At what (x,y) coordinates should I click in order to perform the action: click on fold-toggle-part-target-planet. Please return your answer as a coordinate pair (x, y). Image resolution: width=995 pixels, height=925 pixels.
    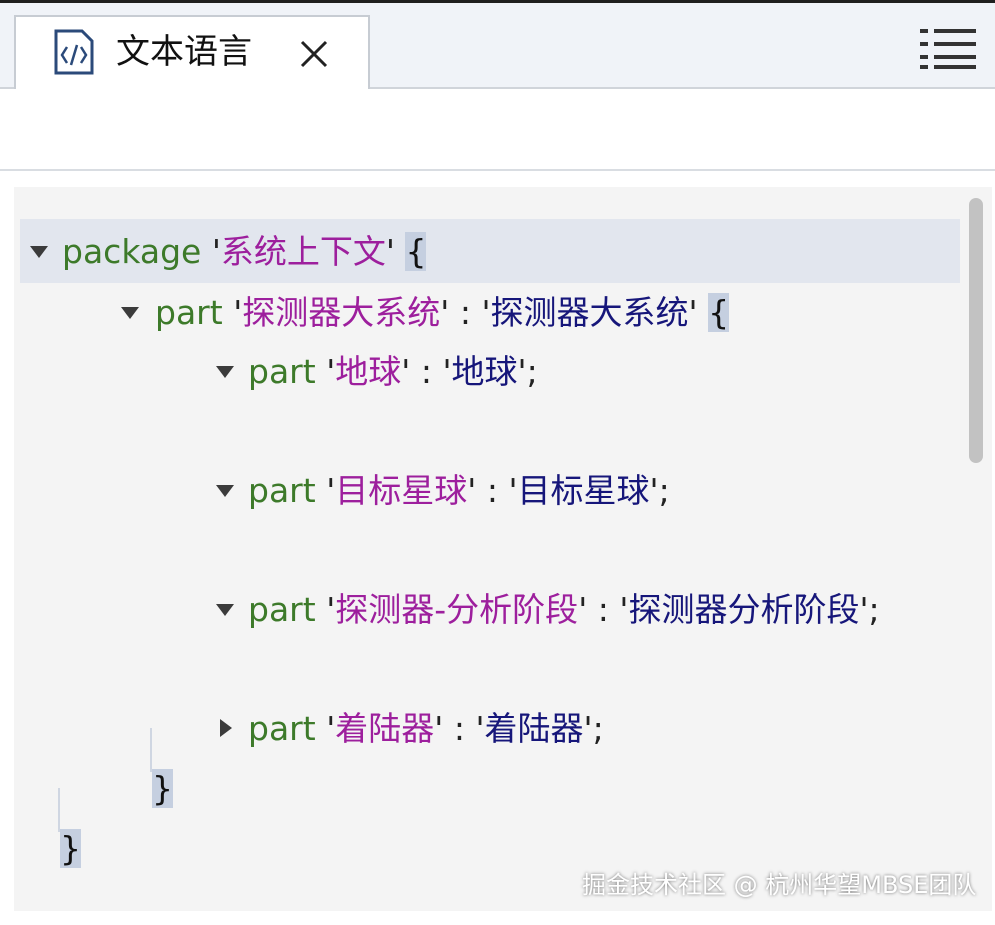
    Looking at the image, I should click on (225, 491).